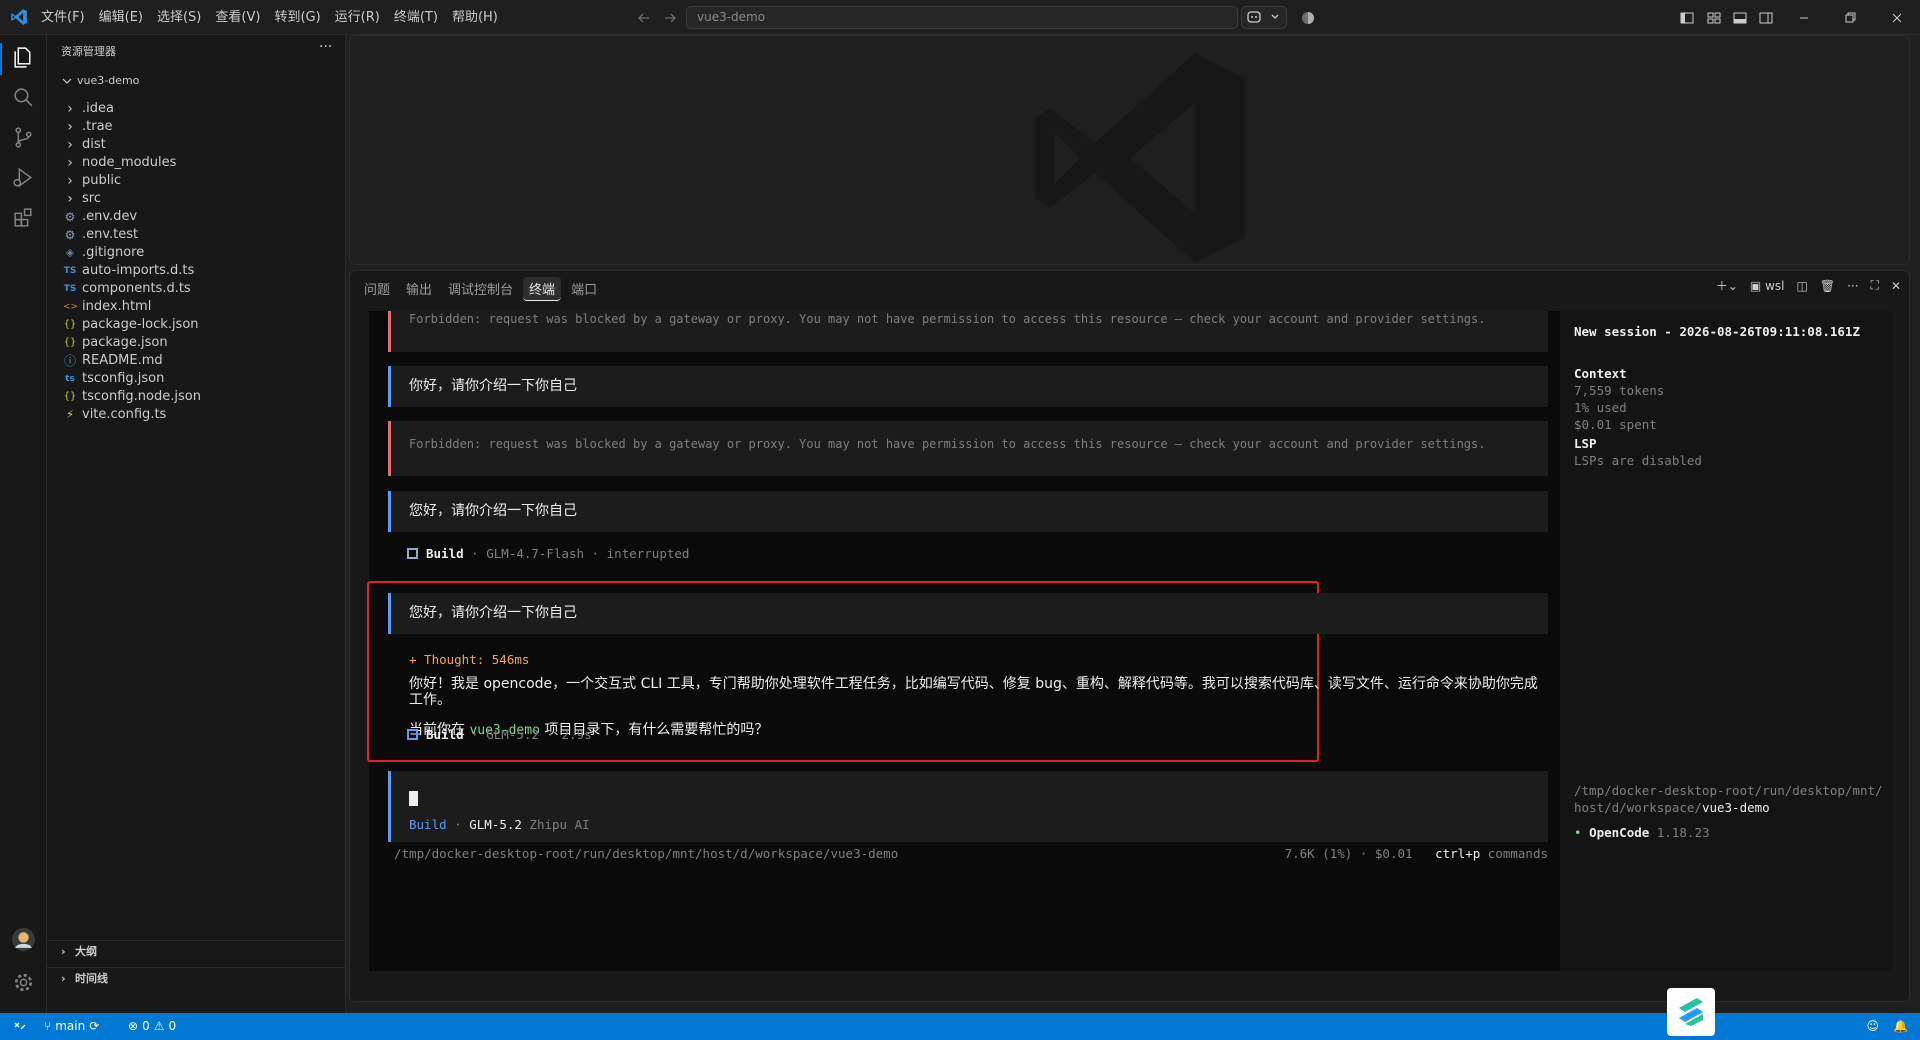 The image size is (1920, 1040). What do you see at coordinates (172, 1026) in the screenshot?
I see `warning-count: 0` at bounding box center [172, 1026].